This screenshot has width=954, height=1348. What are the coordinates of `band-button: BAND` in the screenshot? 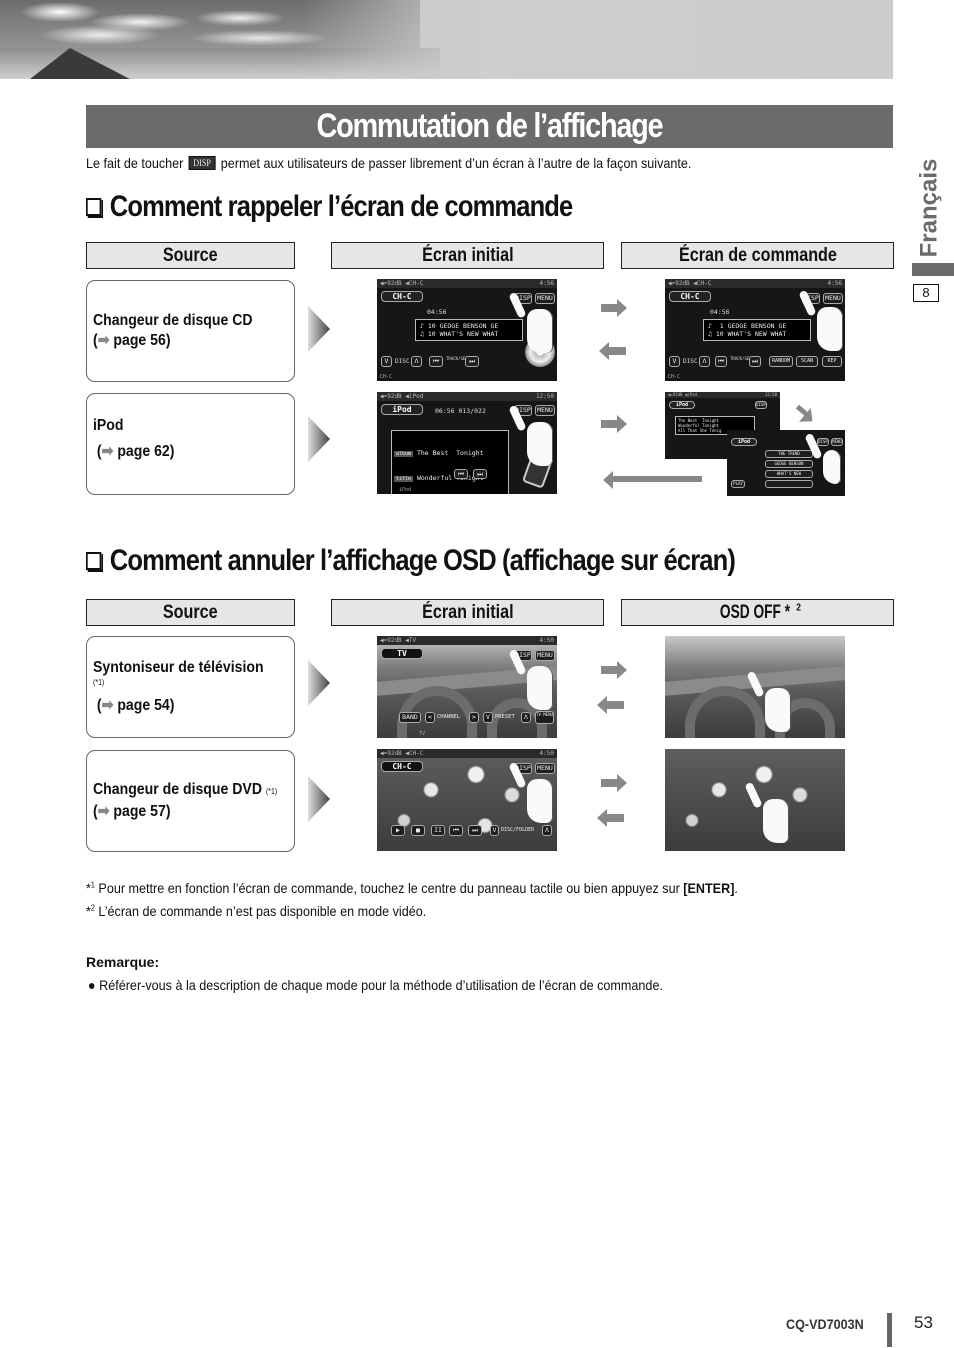 It's located at (410, 717).